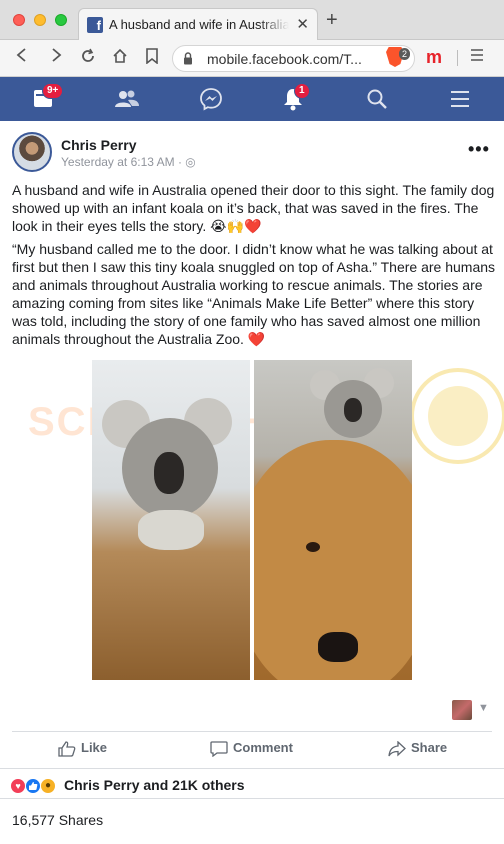  I want to click on seal-center, so click(458, 416).